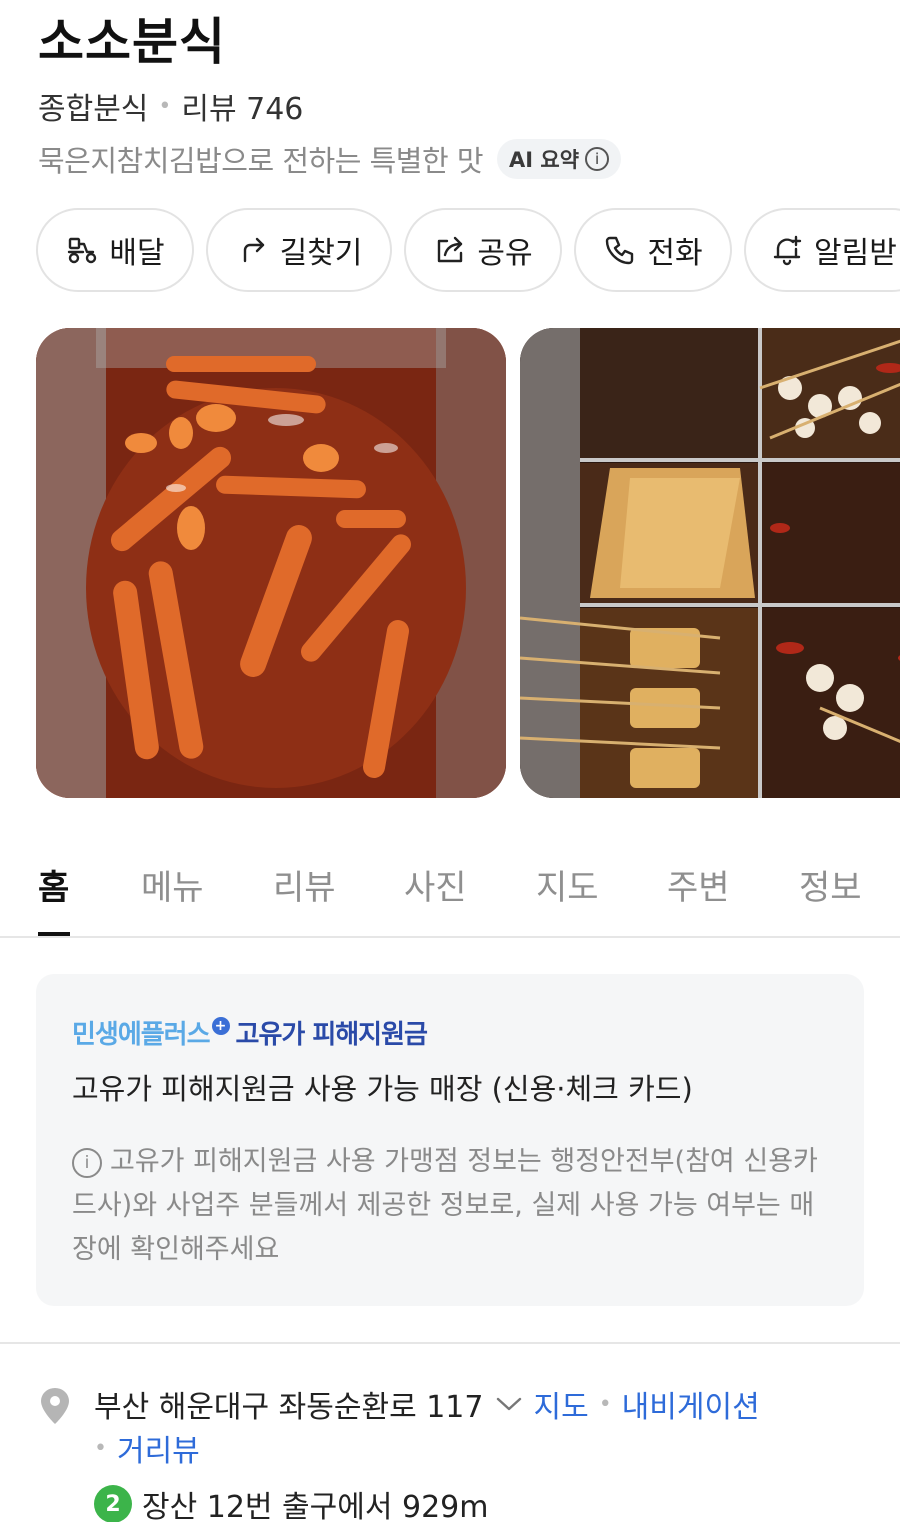 The width and height of the screenshot is (900, 1522). What do you see at coordinates (544, 160) in the screenshot?
I see `ai-chip-label: AI 요약` at bounding box center [544, 160].